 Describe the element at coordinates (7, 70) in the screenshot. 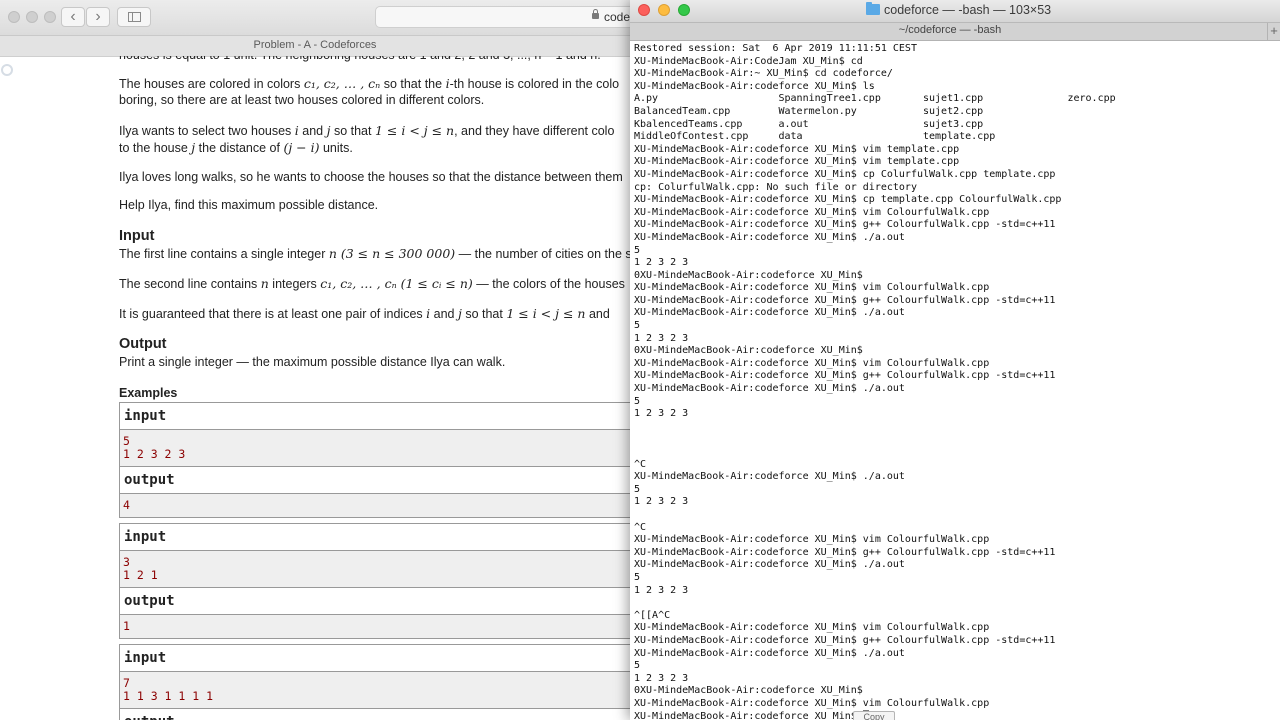

I see `refresh-icon` at that location.